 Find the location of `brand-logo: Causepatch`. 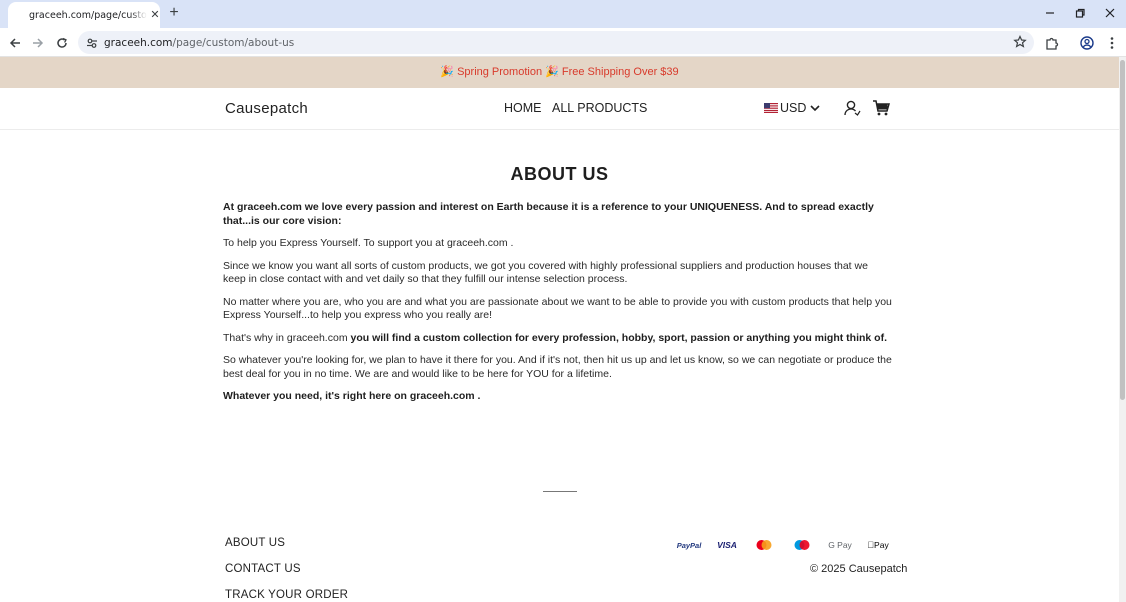

brand-logo: Causepatch is located at coordinates (266, 108).